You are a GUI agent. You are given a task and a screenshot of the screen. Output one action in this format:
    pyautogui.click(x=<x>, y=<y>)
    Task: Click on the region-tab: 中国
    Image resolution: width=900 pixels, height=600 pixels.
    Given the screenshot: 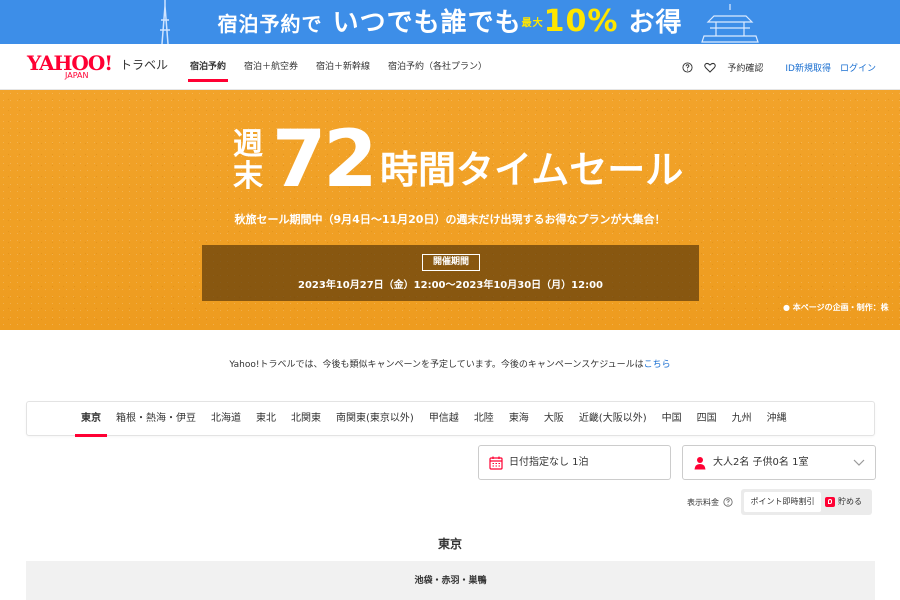 What is the action you would take?
    pyautogui.click(x=672, y=419)
    